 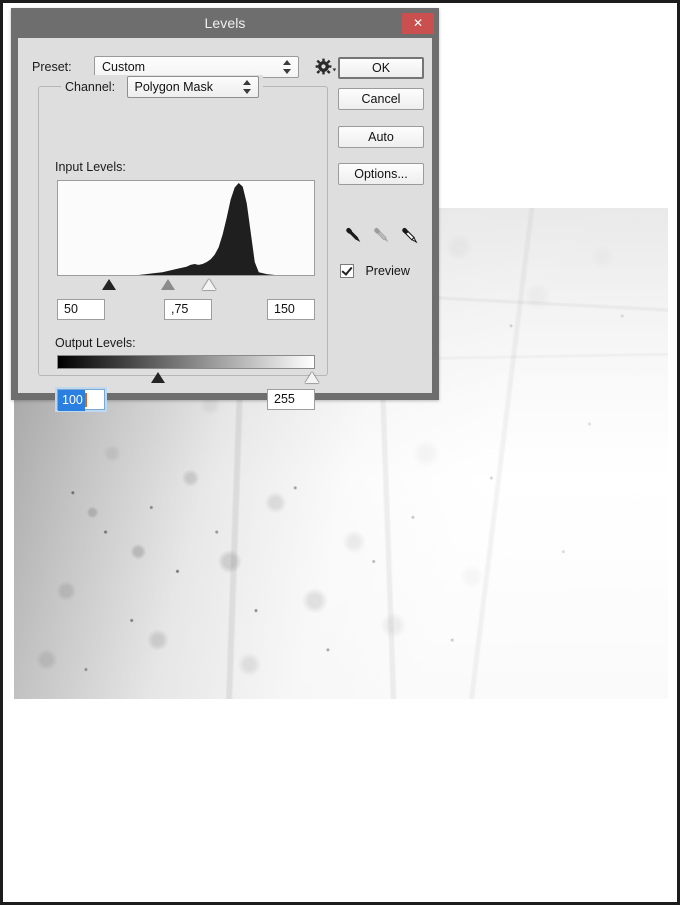 I want to click on output-levels-gradient, so click(x=186, y=362).